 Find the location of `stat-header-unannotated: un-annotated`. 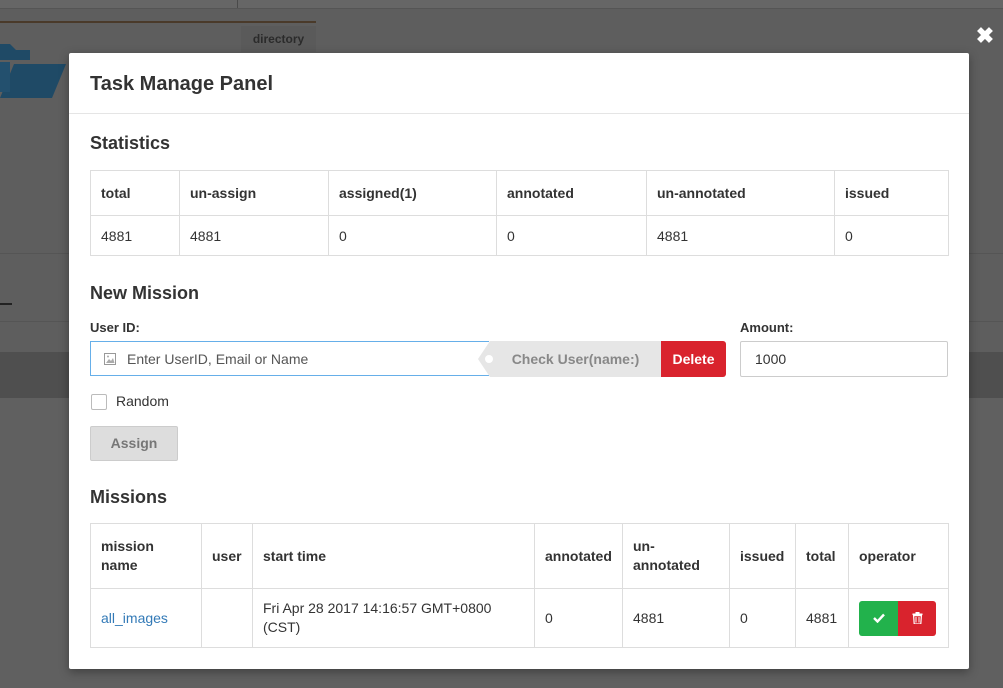

stat-header-unannotated: un-annotated is located at coordinates (740, 193).